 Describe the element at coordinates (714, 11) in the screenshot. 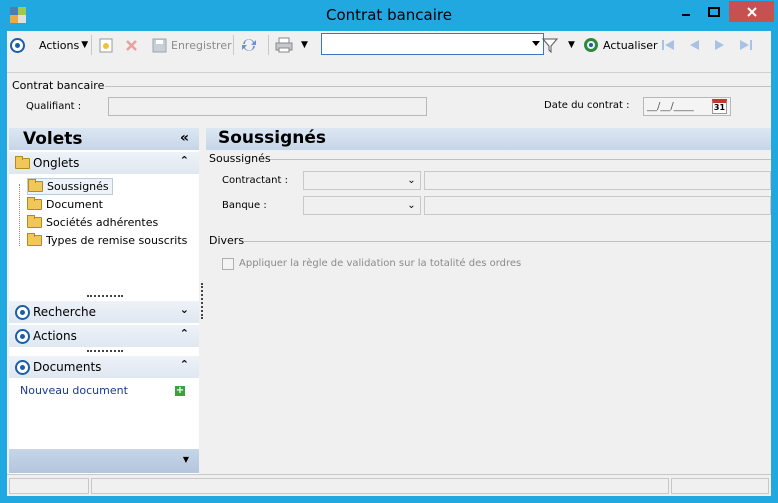

I see `maximize-button` at that location.